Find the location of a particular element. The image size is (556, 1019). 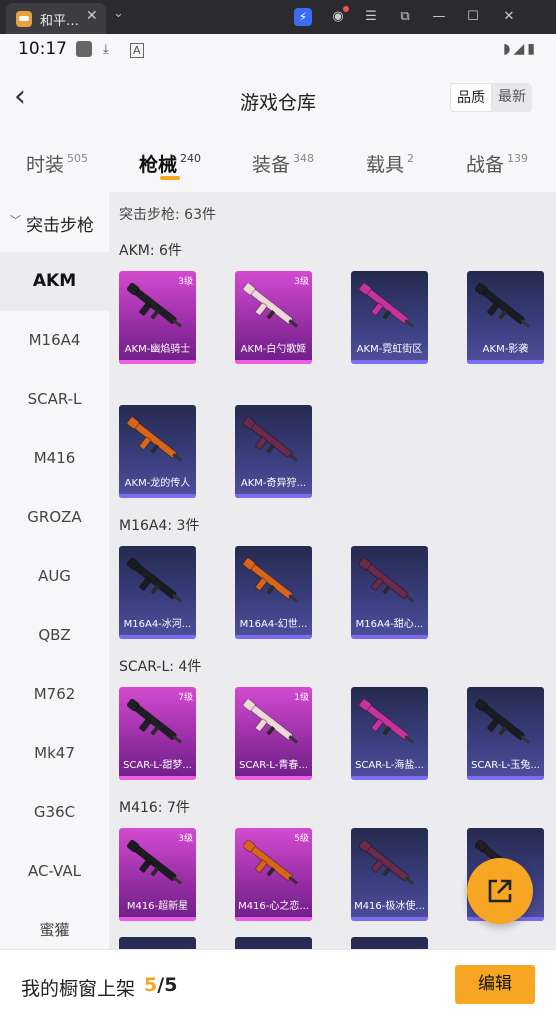

edit-button: 编辑 is located at coordinates (495, 984).